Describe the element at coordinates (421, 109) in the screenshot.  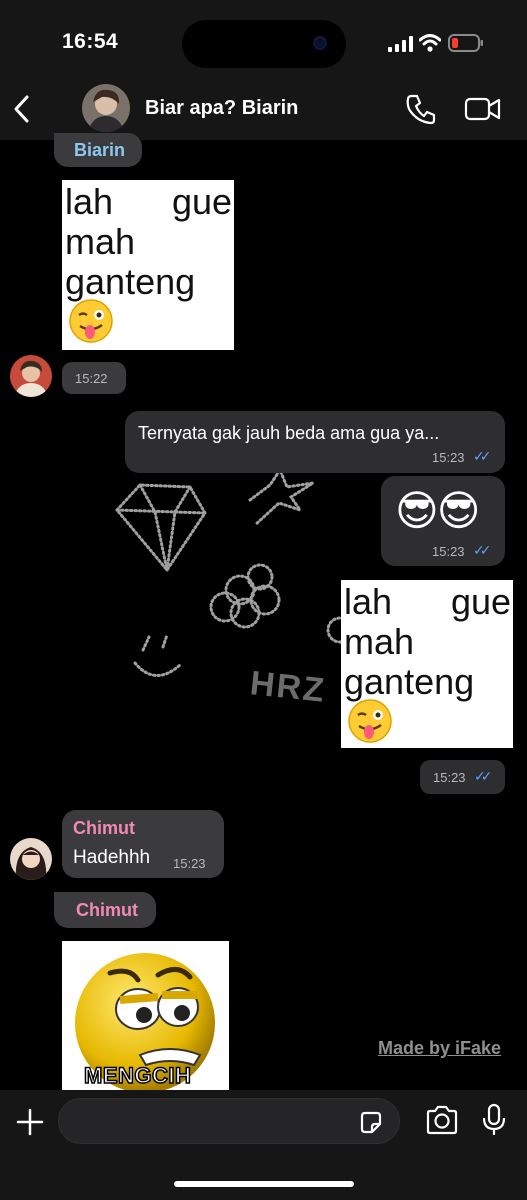
I see `phone-icon` at that location.